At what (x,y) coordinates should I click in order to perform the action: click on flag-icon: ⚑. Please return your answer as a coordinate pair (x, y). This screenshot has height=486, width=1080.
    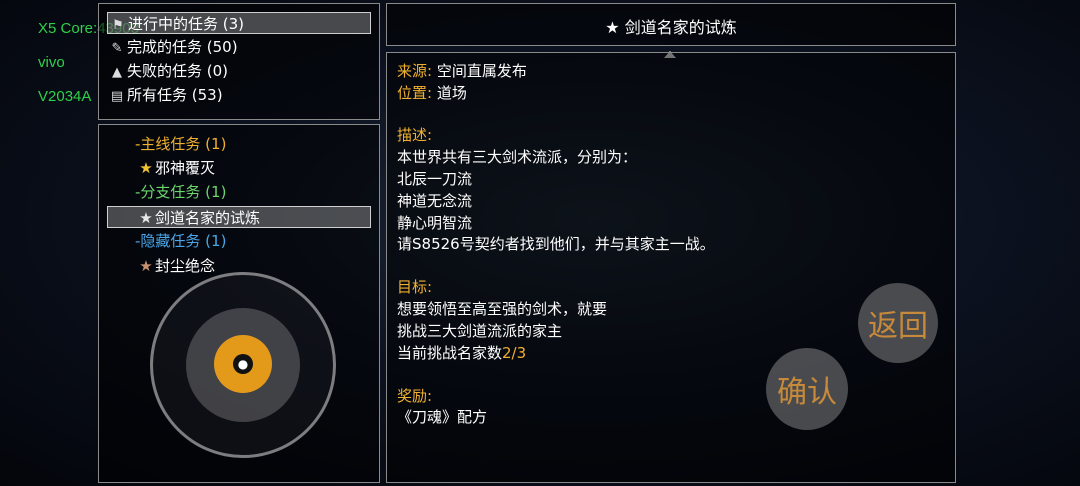
    Looking at the image, I should click on (118, 25).